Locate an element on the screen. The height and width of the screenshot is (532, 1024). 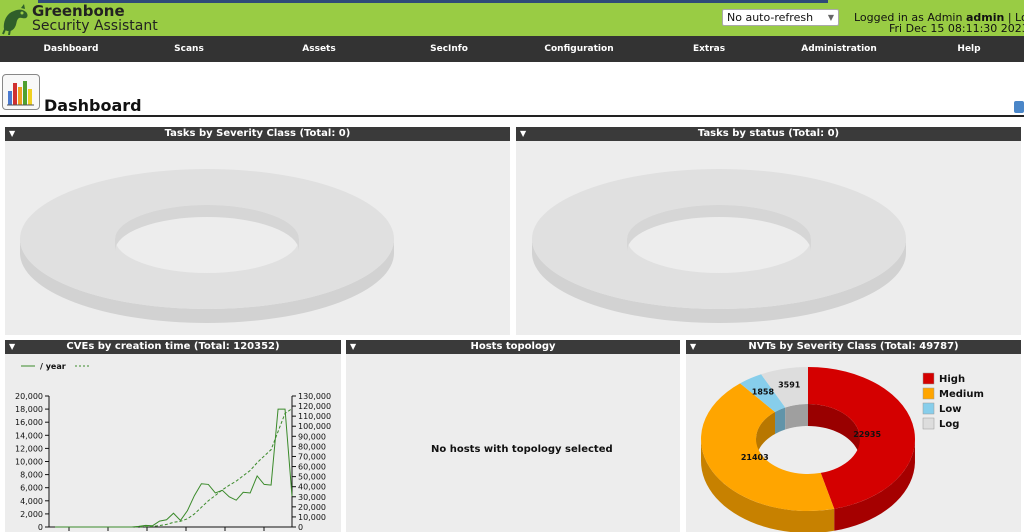
left-y-tick-label: 18,000 is located at coordinates (29, 409).